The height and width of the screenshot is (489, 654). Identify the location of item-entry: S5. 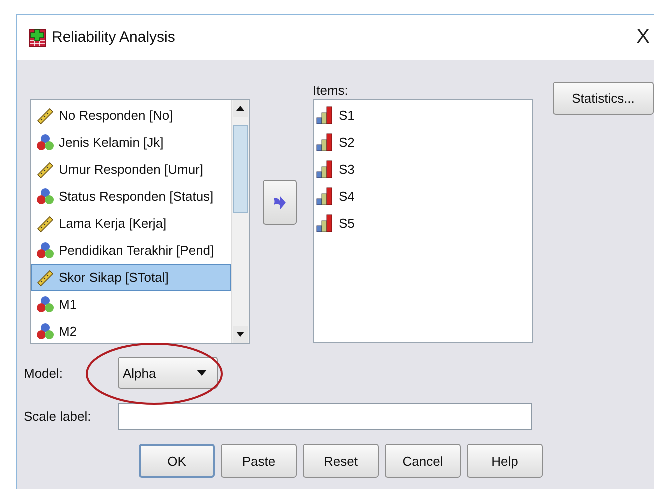
(423, 223).